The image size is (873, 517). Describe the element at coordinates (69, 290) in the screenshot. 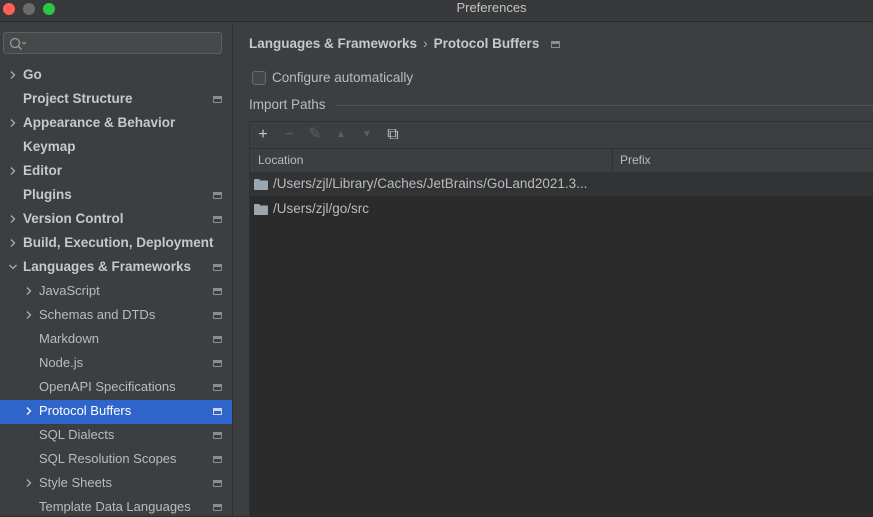

I see `sidebar-item-label: JavaScript` at that location.